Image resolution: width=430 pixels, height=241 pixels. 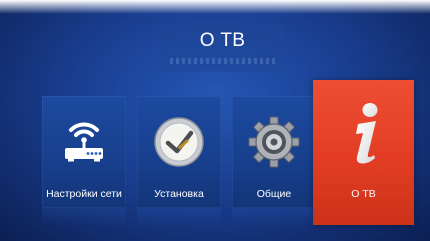 I want to click on menu-tile-label: Настройки сети, so click(x=84, y=194).